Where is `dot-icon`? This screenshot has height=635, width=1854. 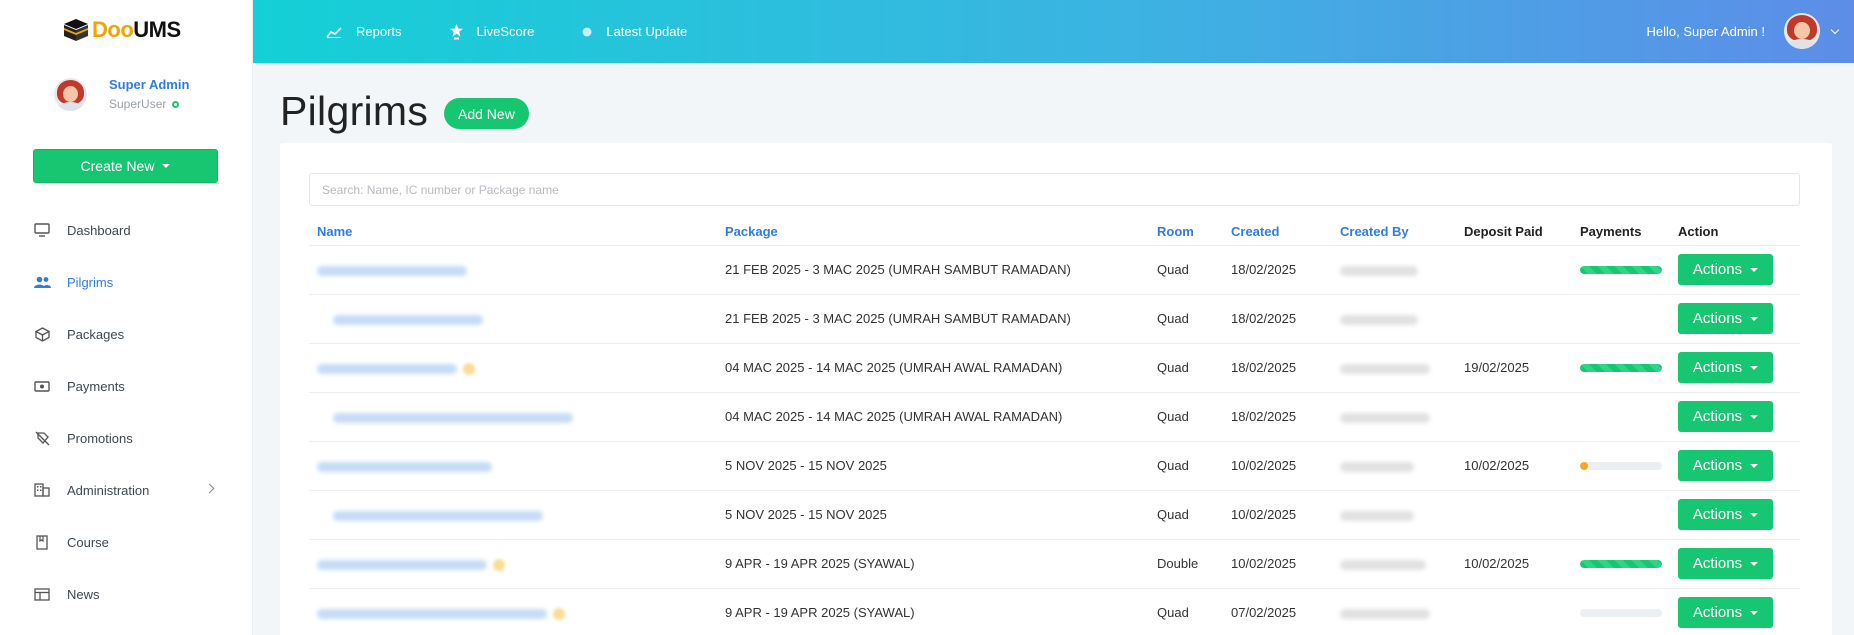
dot-icon is located at coordinates (587, 32).